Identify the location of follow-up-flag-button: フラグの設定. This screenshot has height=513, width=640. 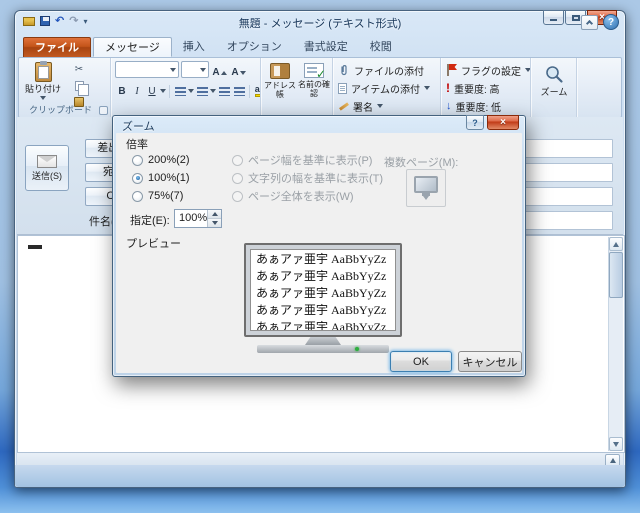
(488, 70).